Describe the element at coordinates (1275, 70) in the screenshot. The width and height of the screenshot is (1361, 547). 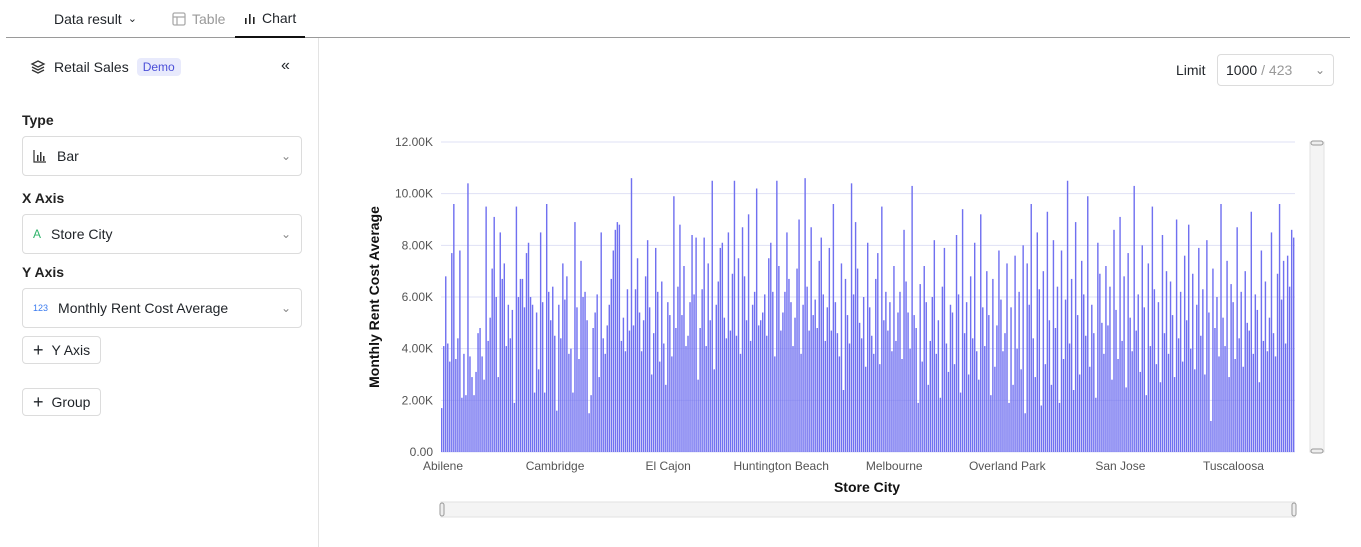
I see `limit-select: 1000 / 423 ⌄` at that location.